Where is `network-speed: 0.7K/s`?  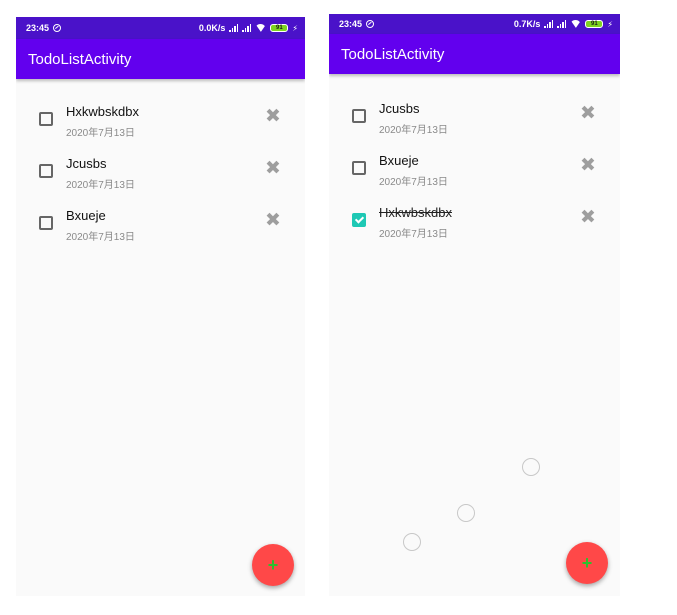
network-speed: 0.7K/s is located at coordinates (527, 24).